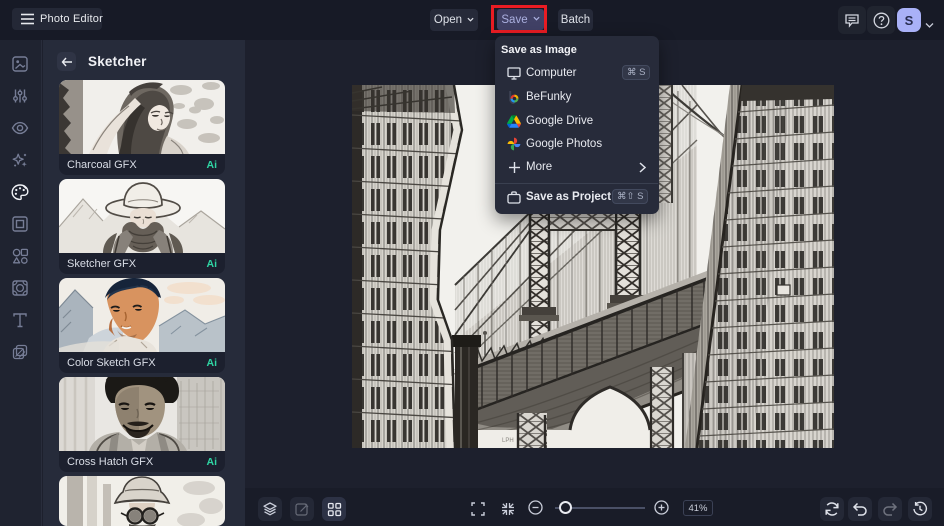 The height and width of the screenshot is (526, 944). I want to click on svg-text: LPH, so click(508, 441).